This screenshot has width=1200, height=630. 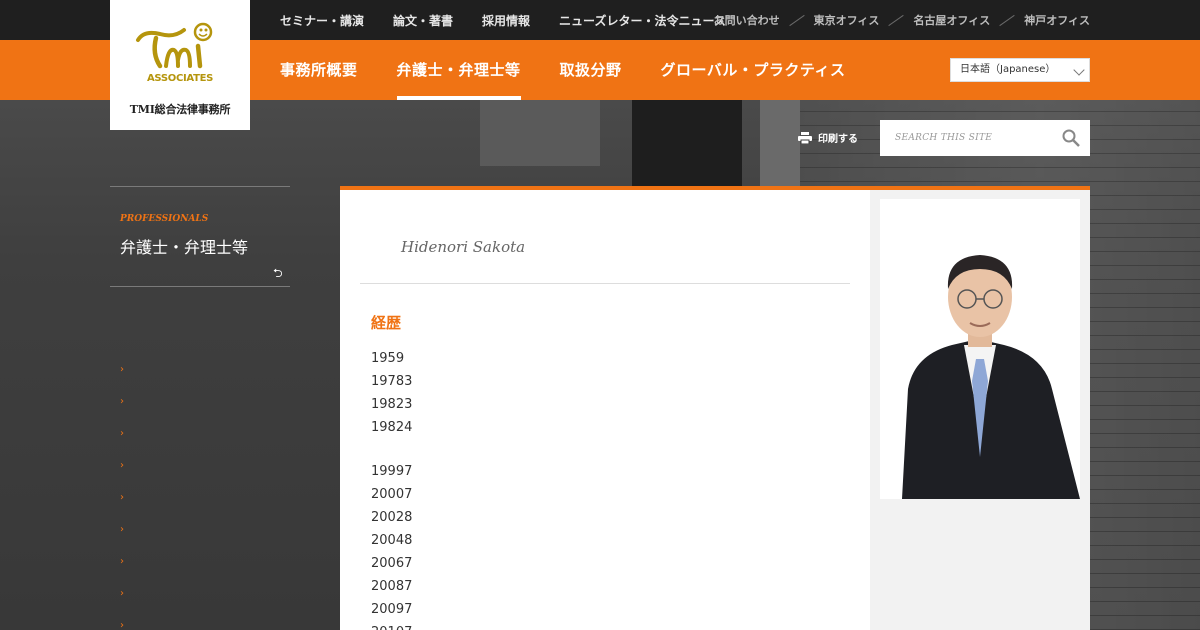 I want to click on main-nav: 事務所概要 弁護士・弁理士等 取扱分野 グローバル・プラクティス, so click(x=582, y=70).